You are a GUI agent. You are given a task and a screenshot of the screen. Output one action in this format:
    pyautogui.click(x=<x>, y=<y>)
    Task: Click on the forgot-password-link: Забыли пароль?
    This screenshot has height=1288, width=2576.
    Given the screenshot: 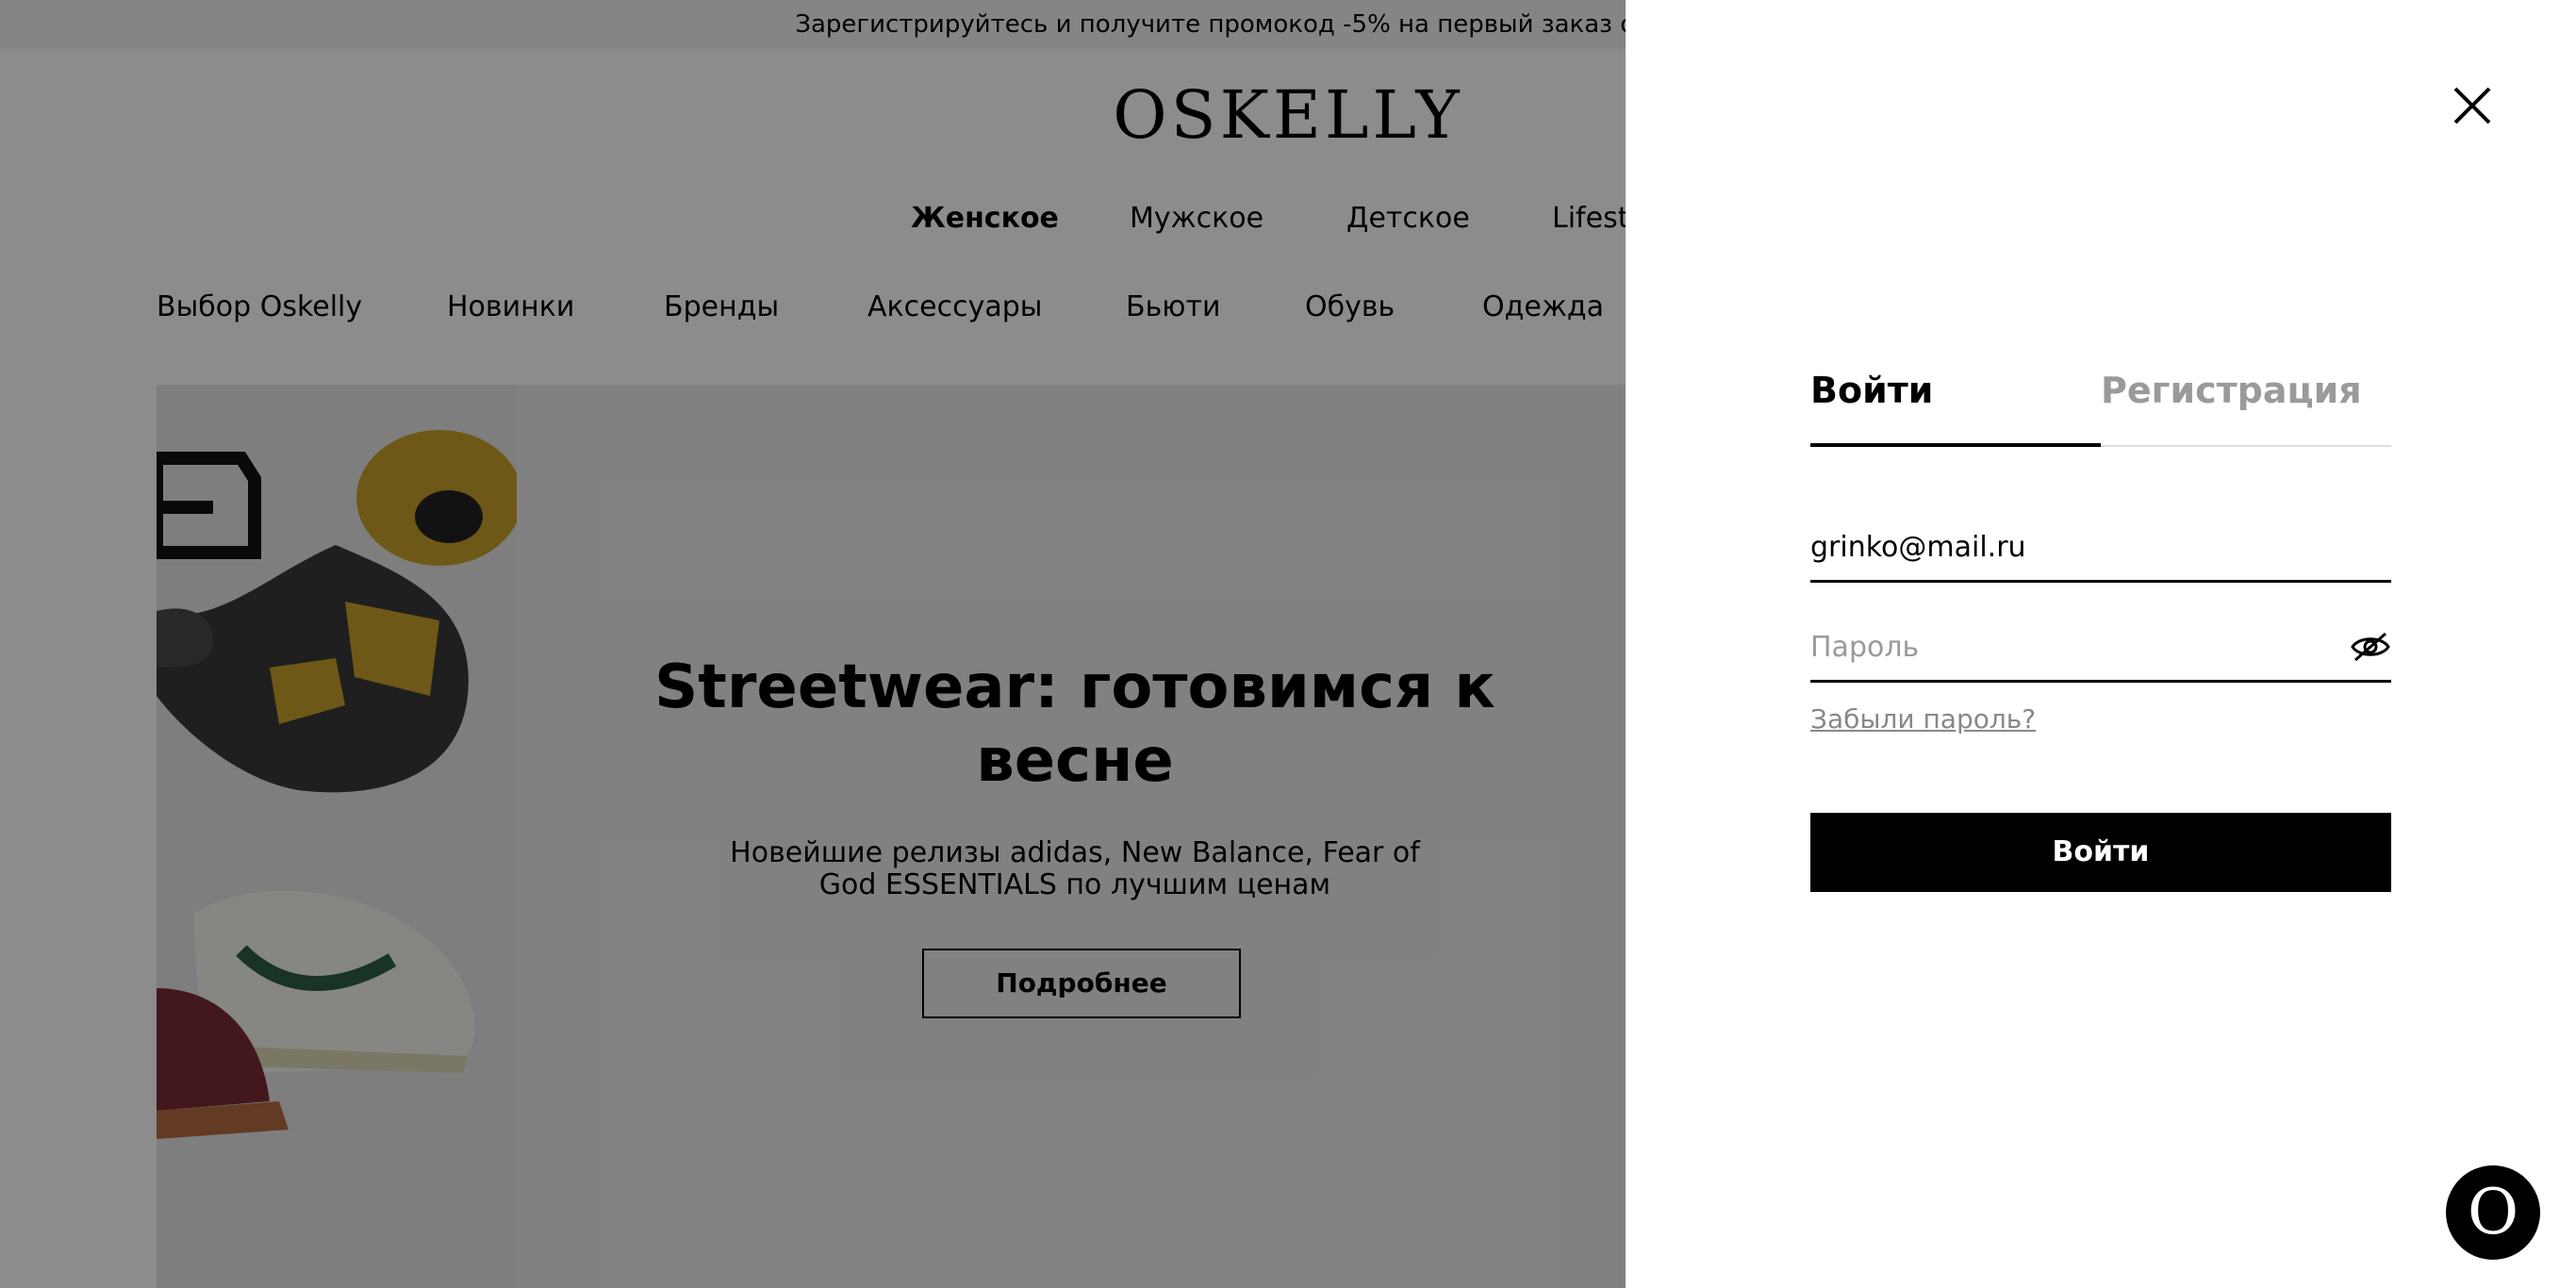 What is the action you would take?
    pyautogui.click(x=1923, y=719)
    